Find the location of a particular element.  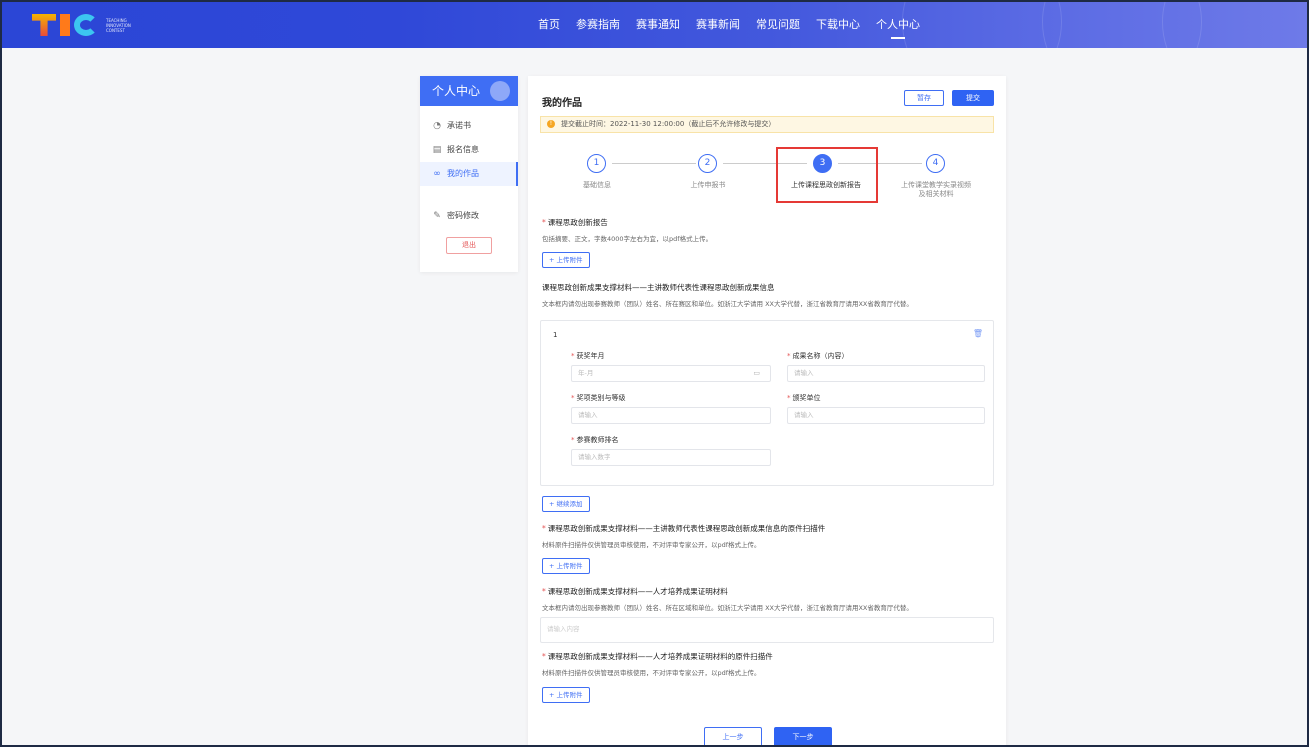

nav-home: 首页 is located at coordinates (549, 25).